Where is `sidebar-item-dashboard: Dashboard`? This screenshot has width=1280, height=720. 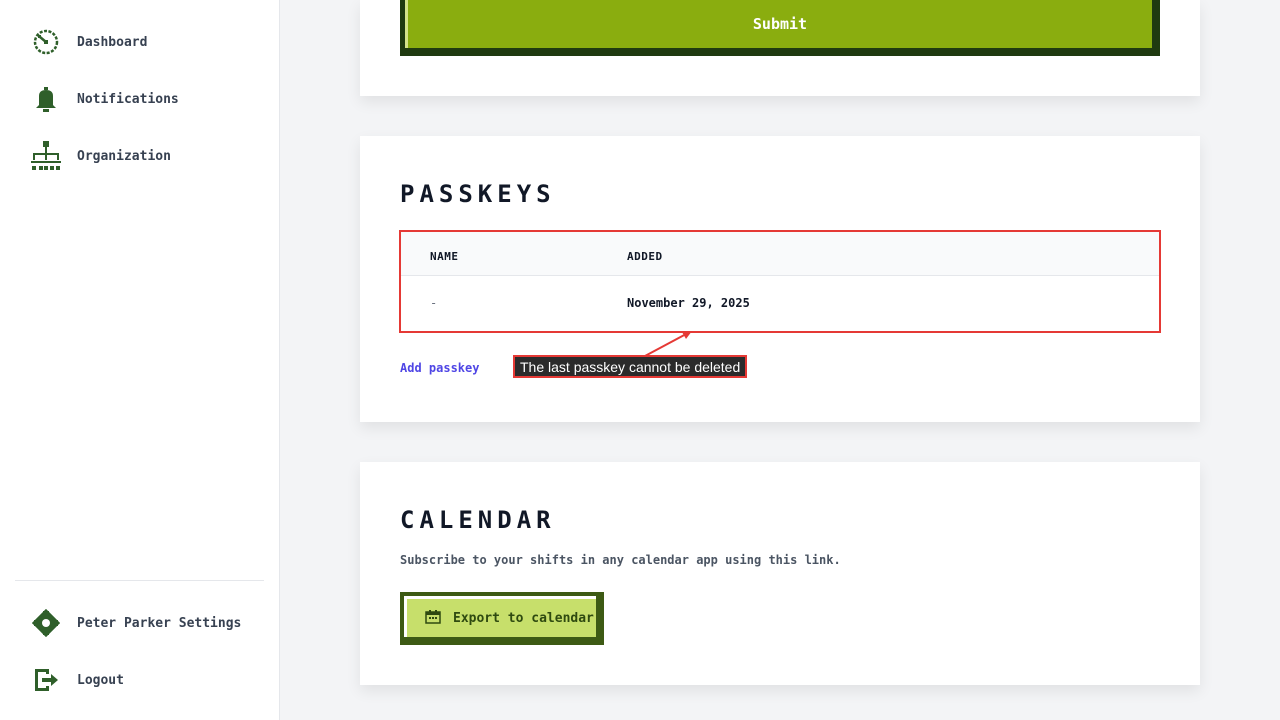 sidebar-item-dashboard: Dashboard is located at coordinates (145, 42).